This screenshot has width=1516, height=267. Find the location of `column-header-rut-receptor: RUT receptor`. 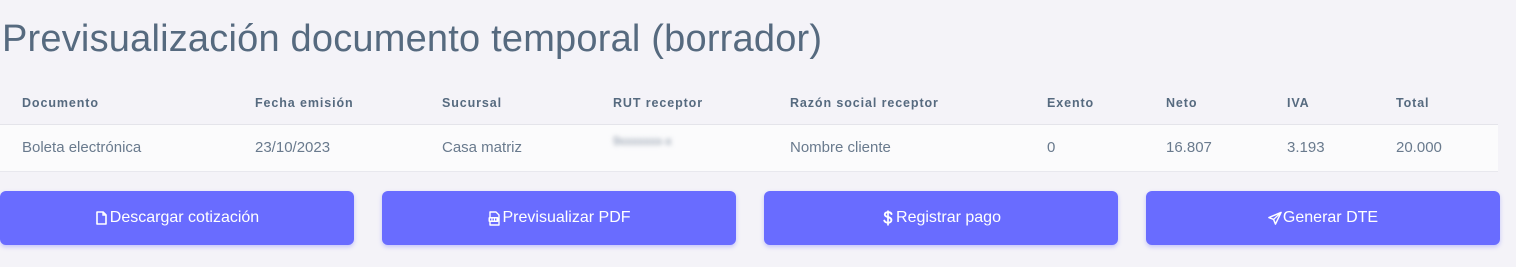

column-header-rut-receptor: RUT receptor is located at coordinates (658, 103).